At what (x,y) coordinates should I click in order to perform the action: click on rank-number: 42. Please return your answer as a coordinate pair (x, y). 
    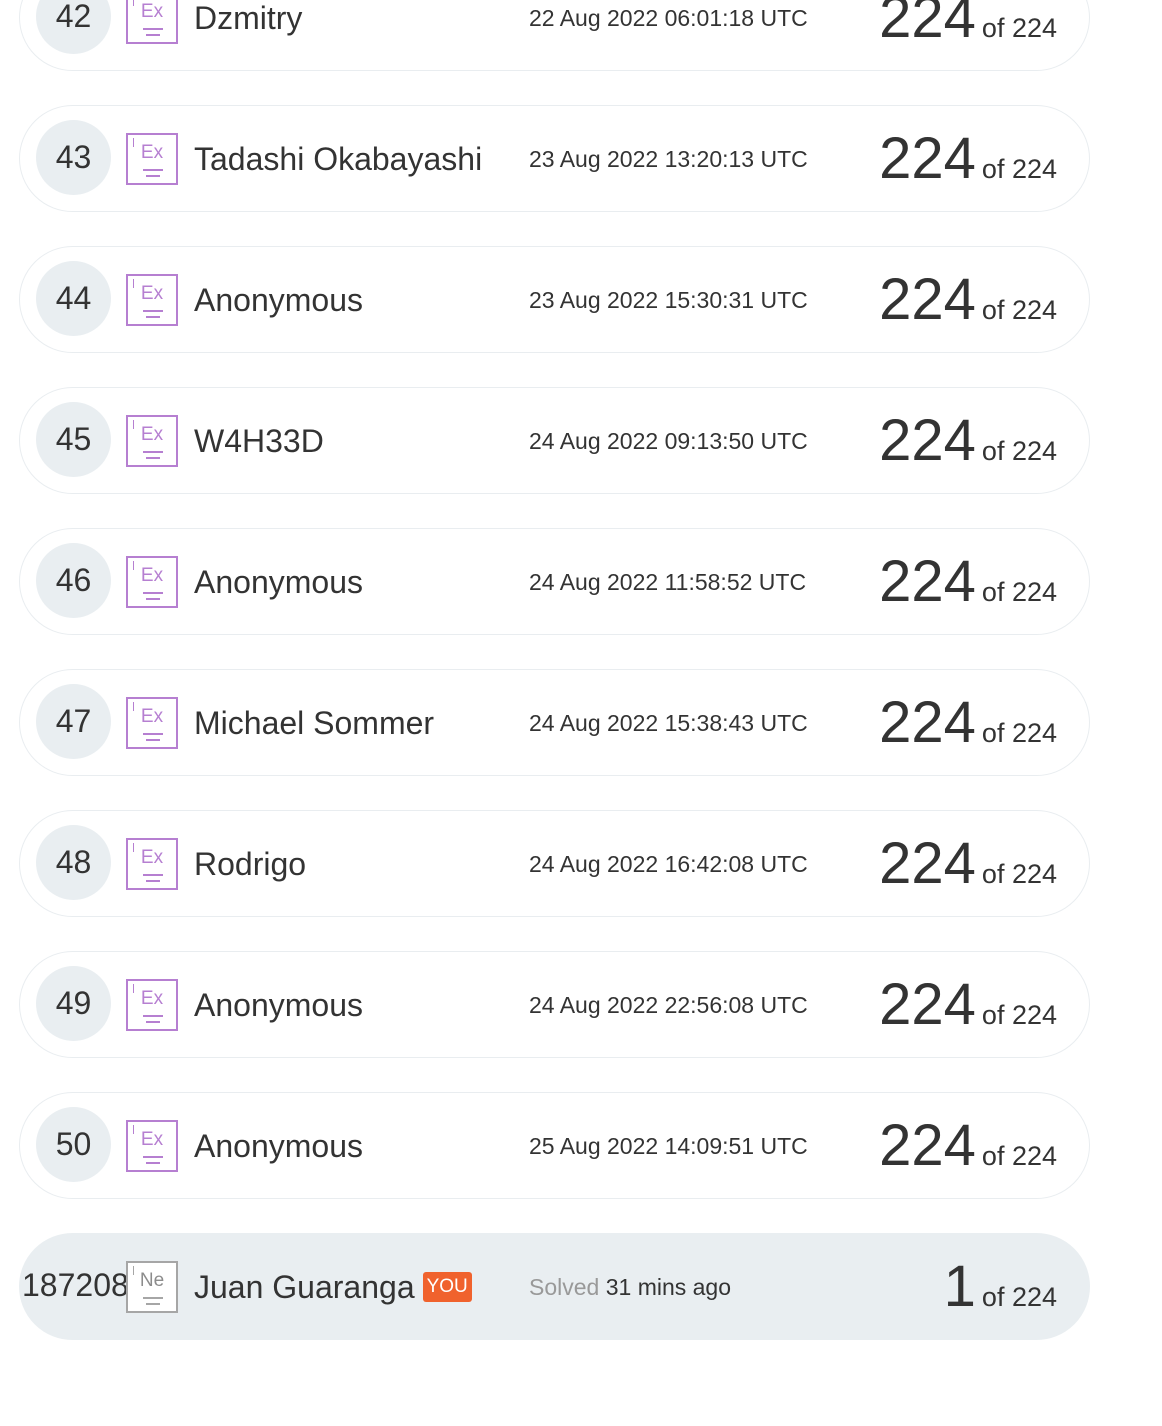
    Looking at the image, I should click on (73, 27).